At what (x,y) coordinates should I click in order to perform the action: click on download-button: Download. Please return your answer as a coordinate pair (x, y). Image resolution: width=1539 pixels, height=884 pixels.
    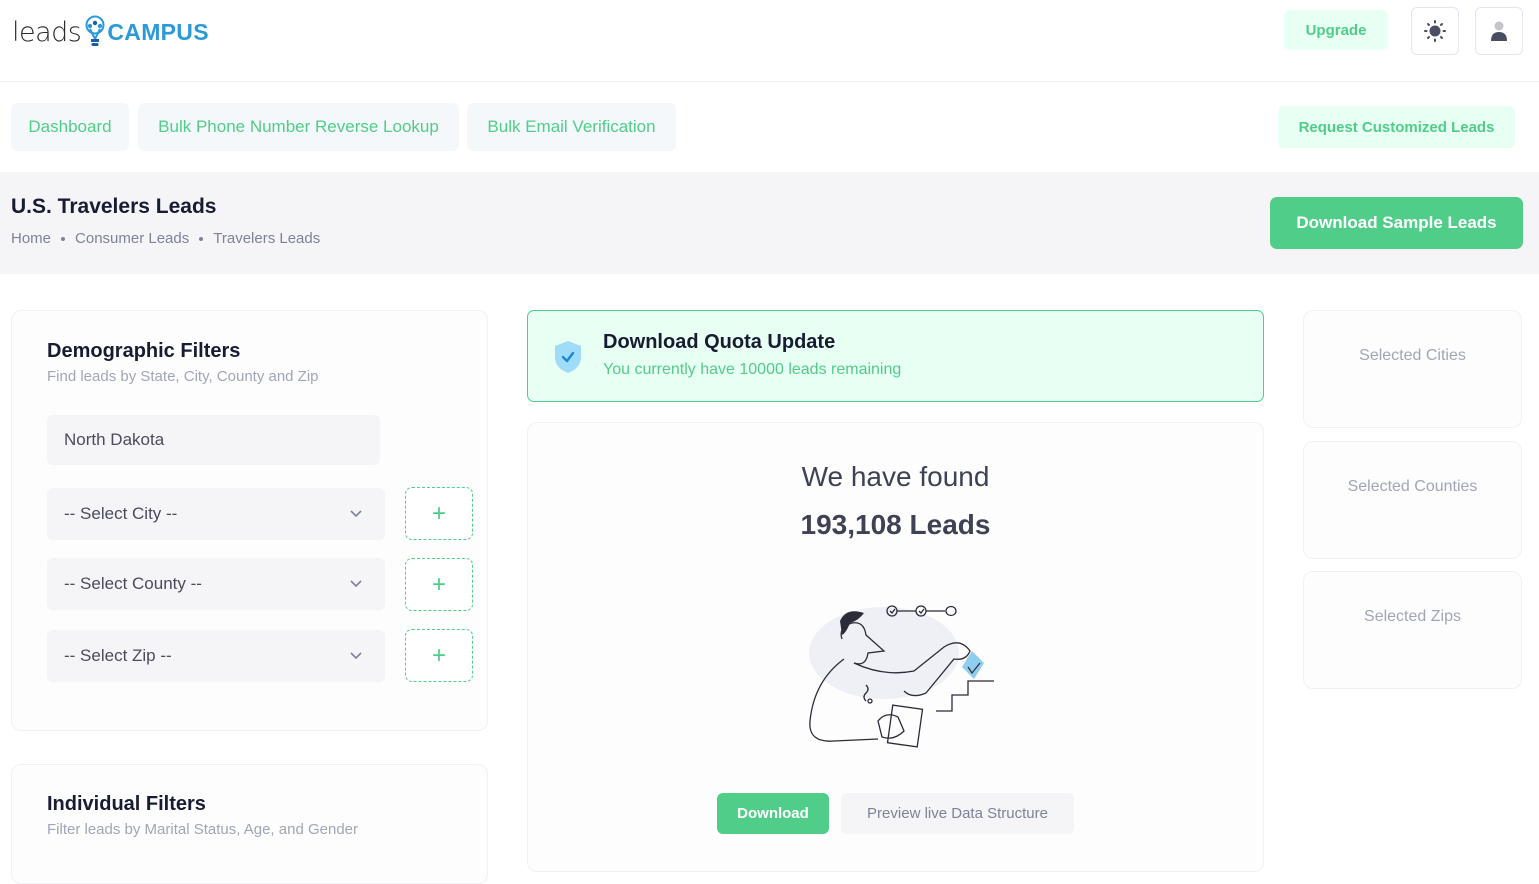
    Looking at the image, I should click on (773, 813).